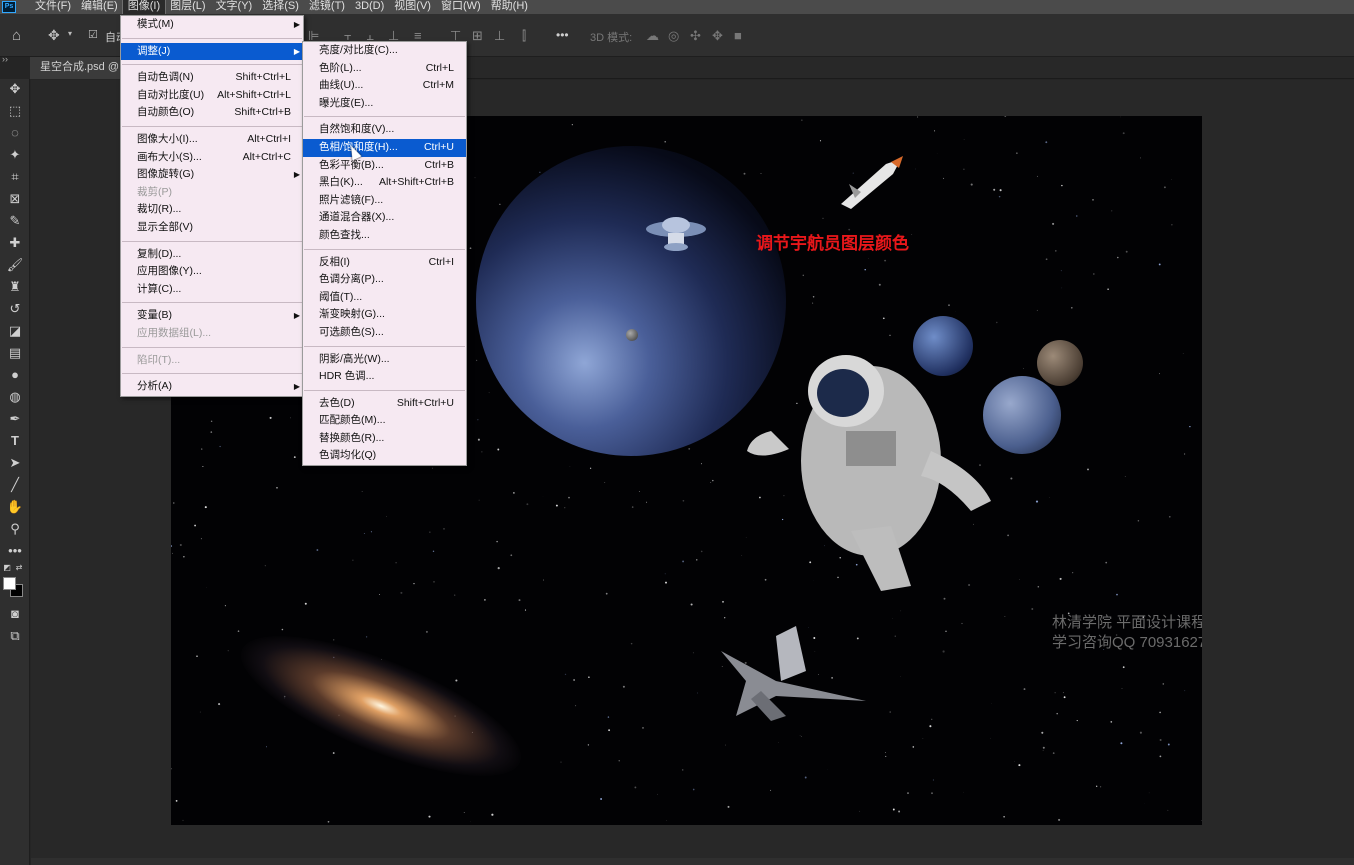  I want to click on lasso-tool-icon: ◌, so click(15, 133).